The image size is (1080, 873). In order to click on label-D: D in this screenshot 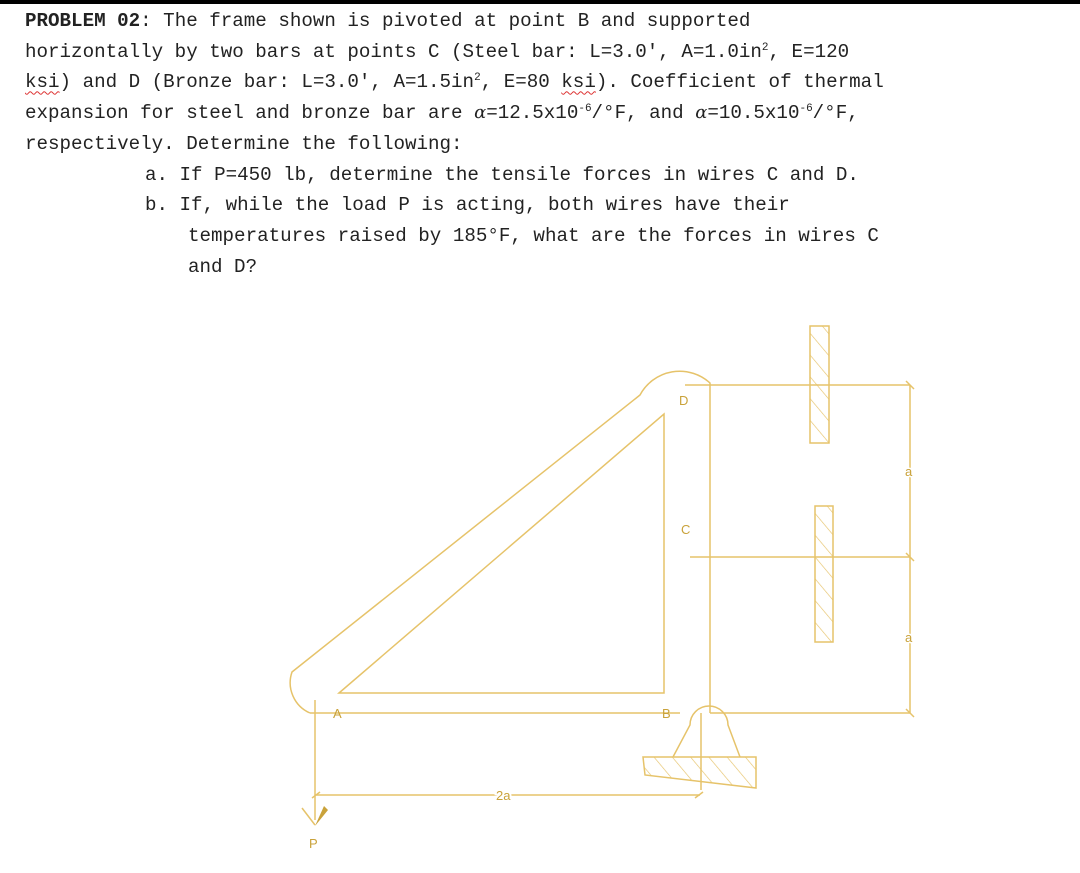, I will do `click(683, 400)`.